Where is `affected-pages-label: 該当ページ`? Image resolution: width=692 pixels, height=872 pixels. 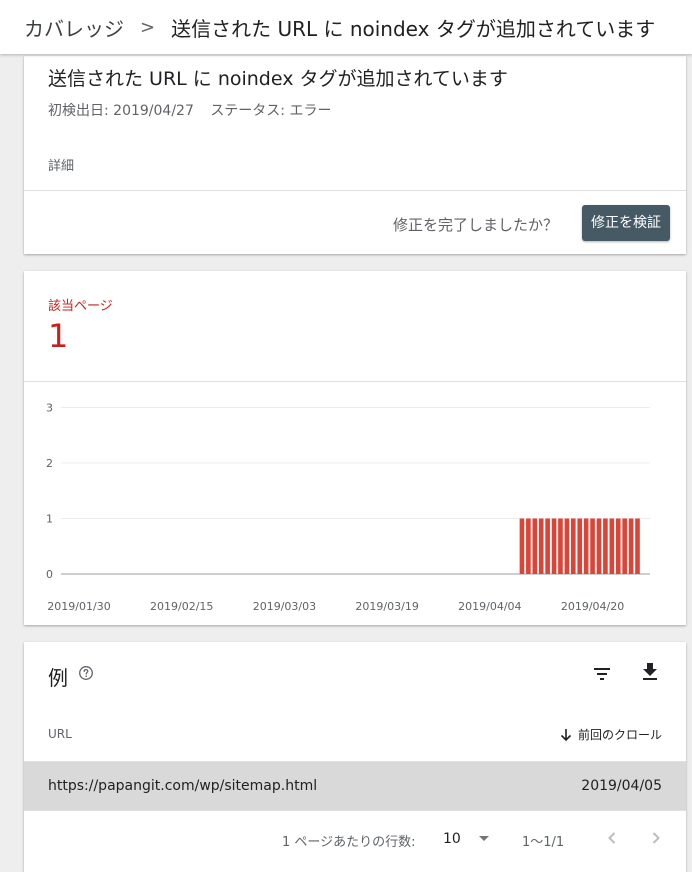 affected-pages-label: 該当ページ is located at coordinates (80, 306).